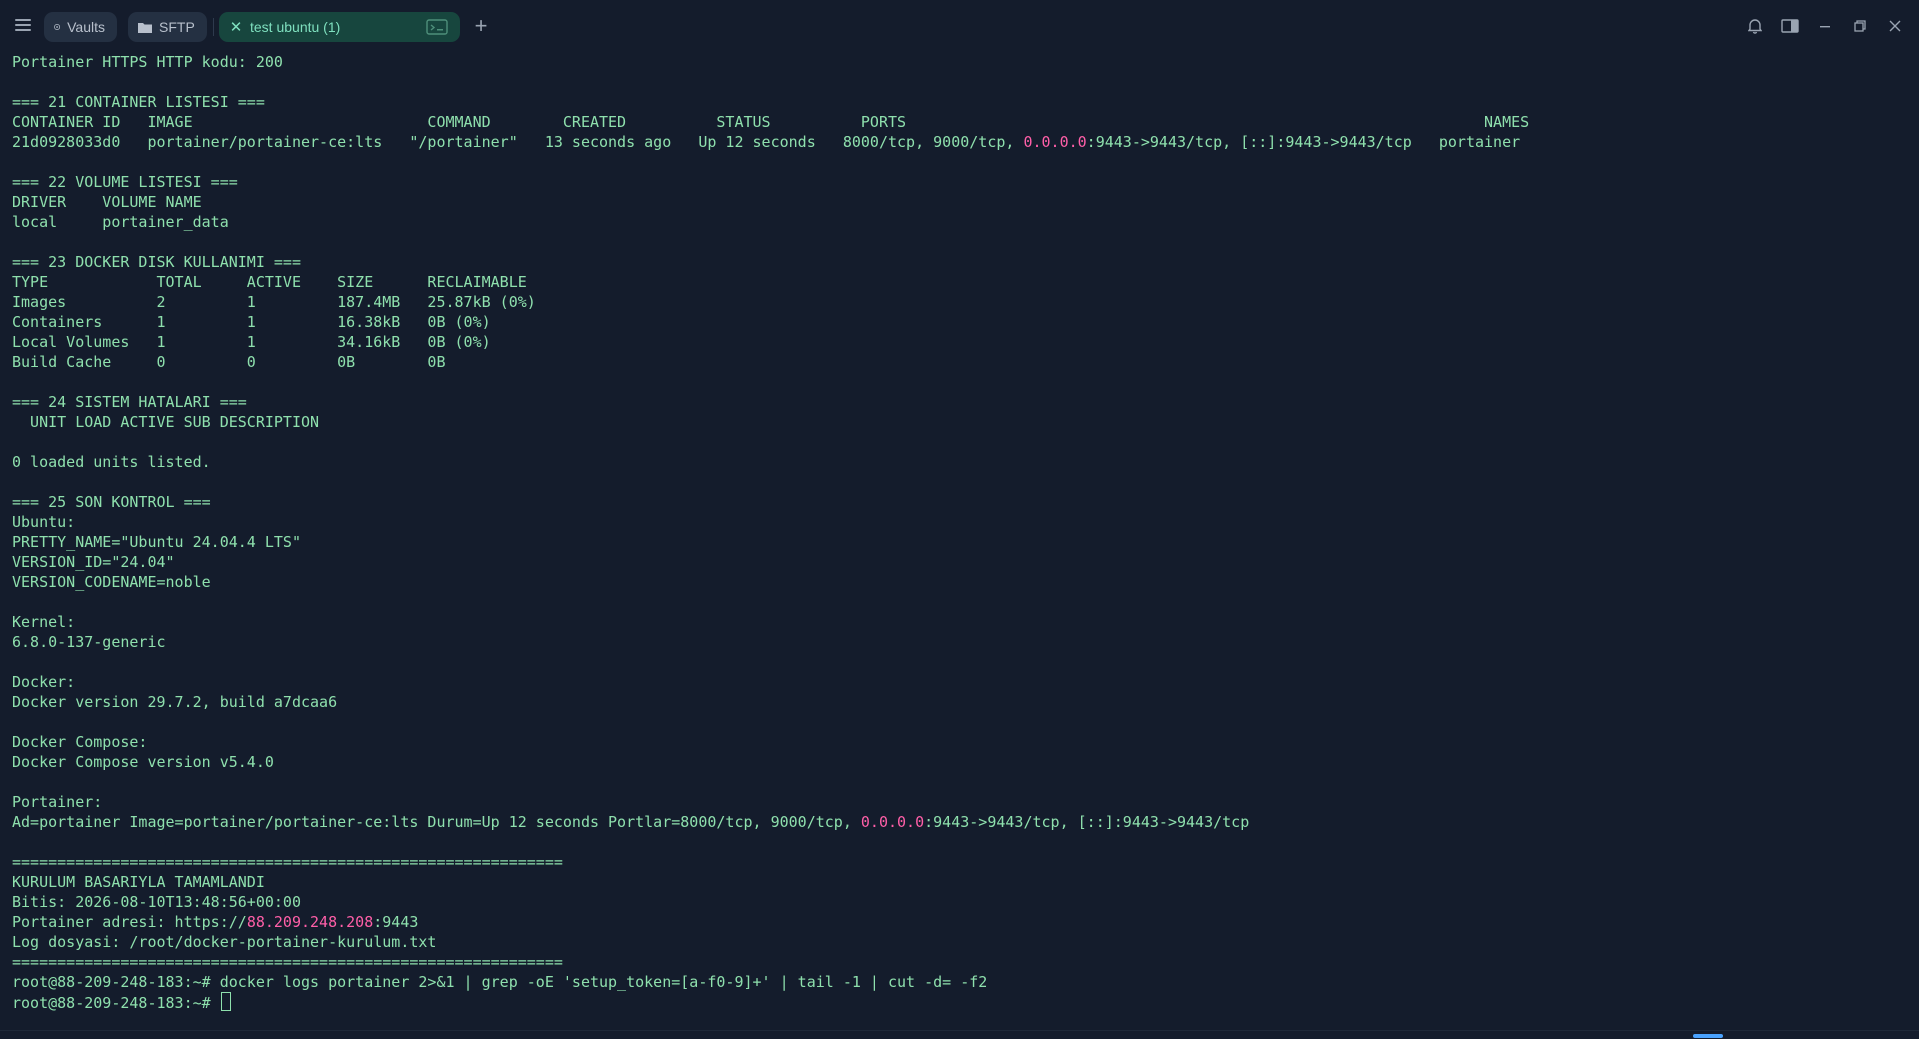 This screenshot has height=1039, width=1919. Describe the element at coordinates (129, 922) in the screenshot. I see `terminal-text: Portainer adresi: https://` at that location.